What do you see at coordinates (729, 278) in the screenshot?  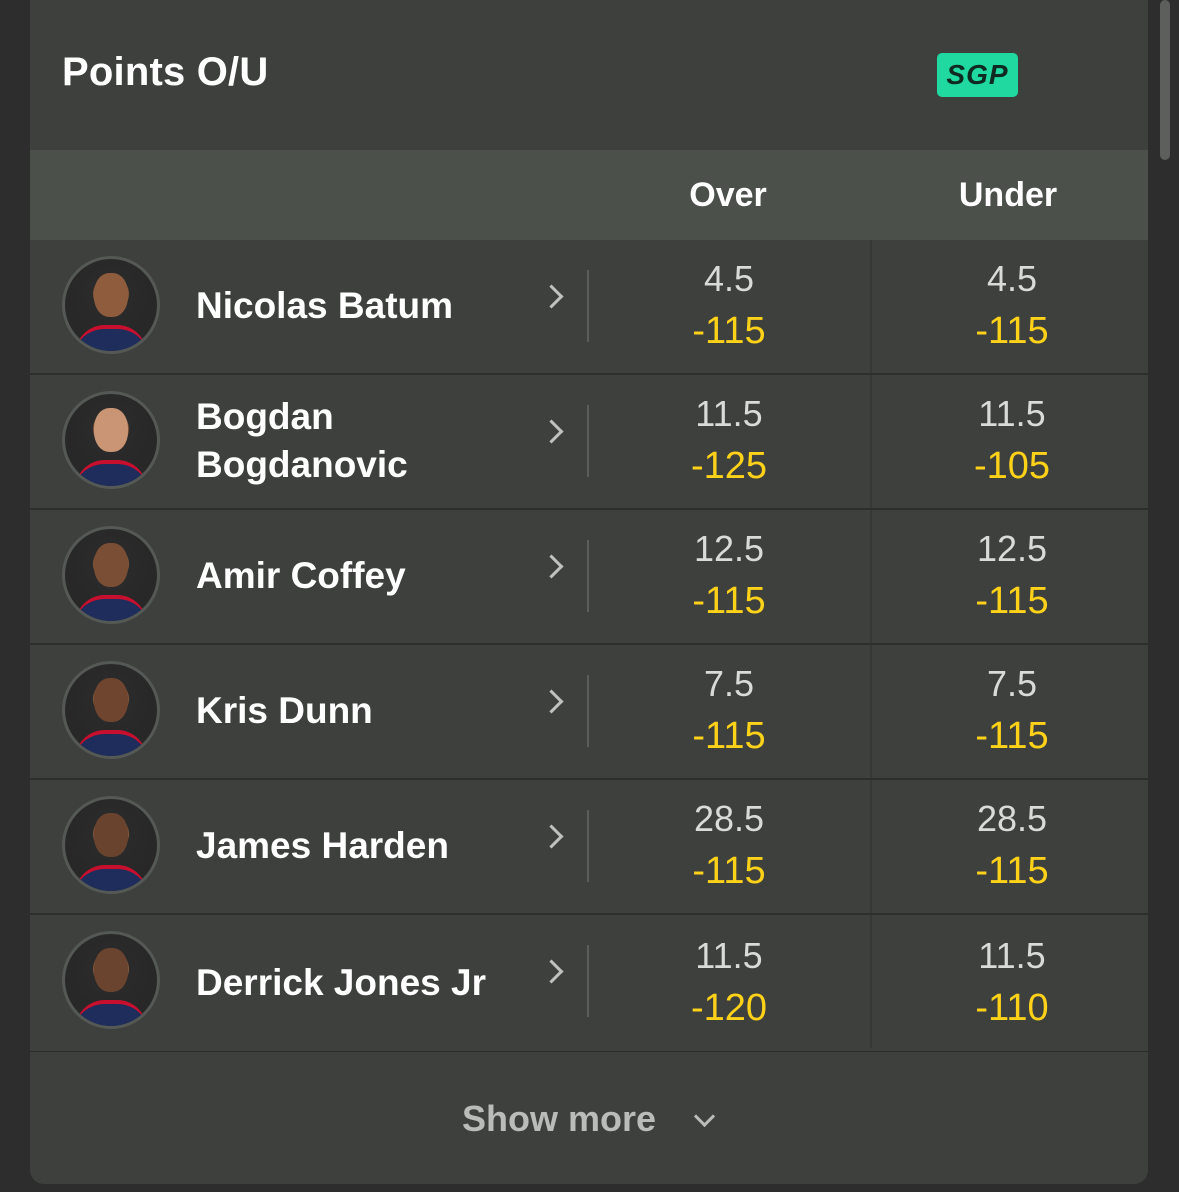 I see `over-line: 4.5` at bounding box center [729, 278].